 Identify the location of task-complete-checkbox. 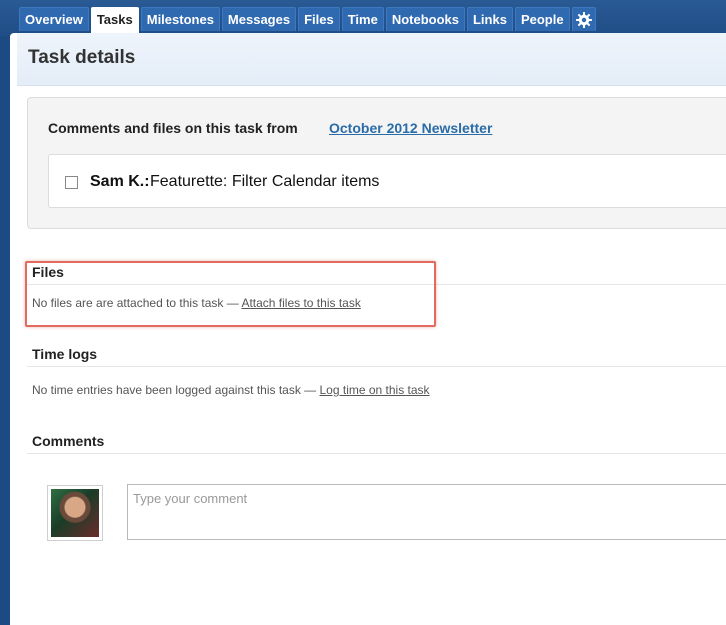
(71, 182).